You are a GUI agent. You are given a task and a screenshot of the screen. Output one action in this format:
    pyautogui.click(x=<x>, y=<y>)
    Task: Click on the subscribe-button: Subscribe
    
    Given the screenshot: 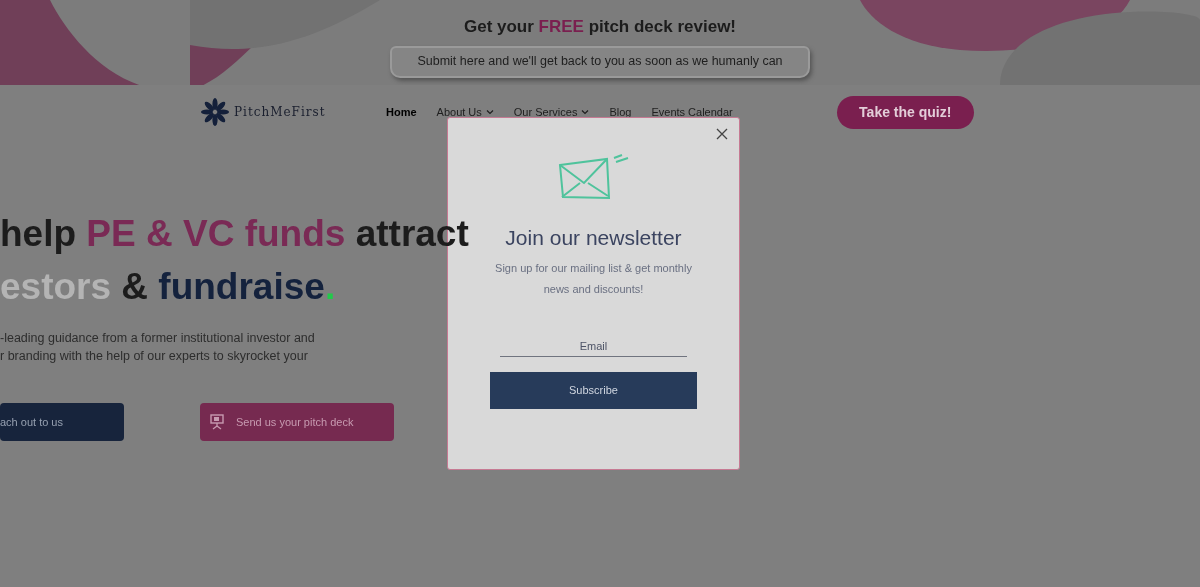 What is the action you would take?
    pyautogui.click(x=593, y=390)
    